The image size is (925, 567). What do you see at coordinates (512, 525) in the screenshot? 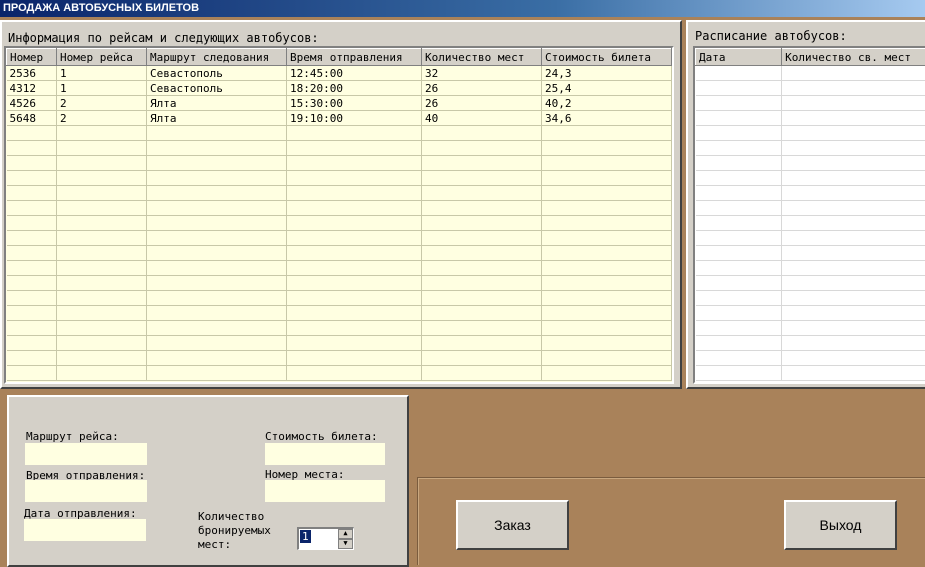
I see `order-button: Заказ` at bounding box center [512, 525].